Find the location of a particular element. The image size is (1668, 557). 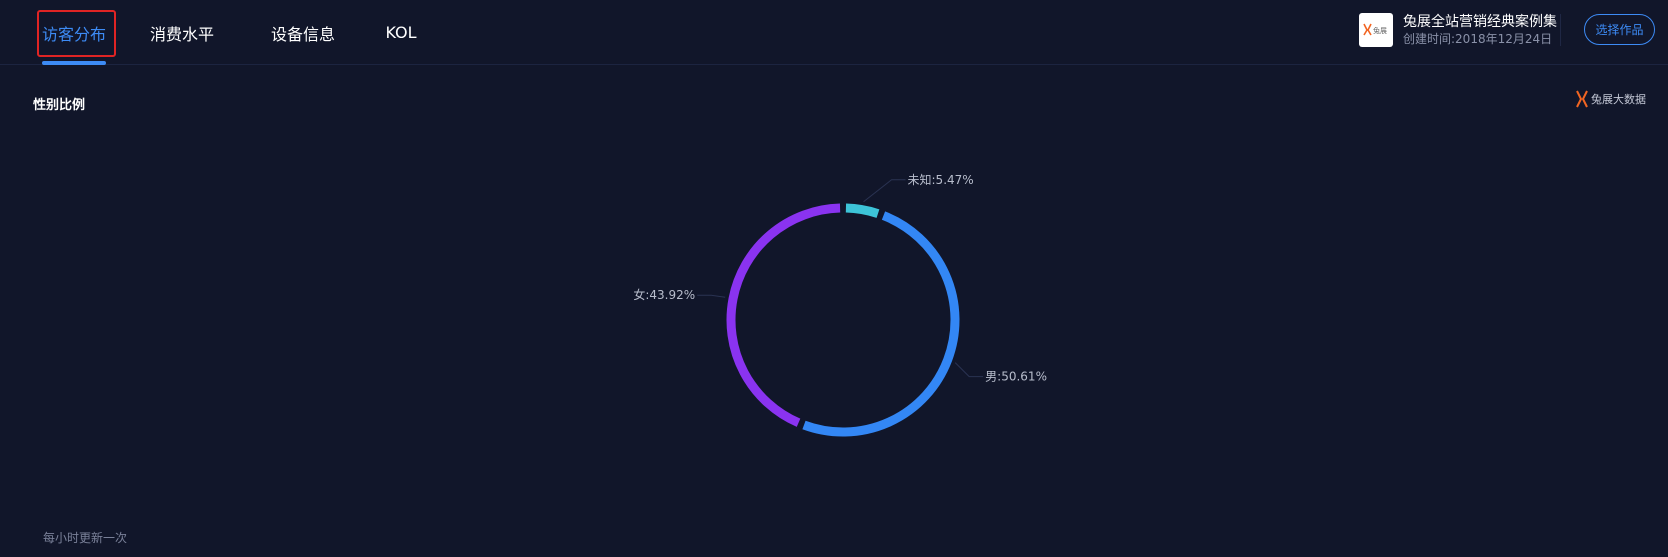

slice-label-2: 男:50.61% is located at coordinates (1016, 377).